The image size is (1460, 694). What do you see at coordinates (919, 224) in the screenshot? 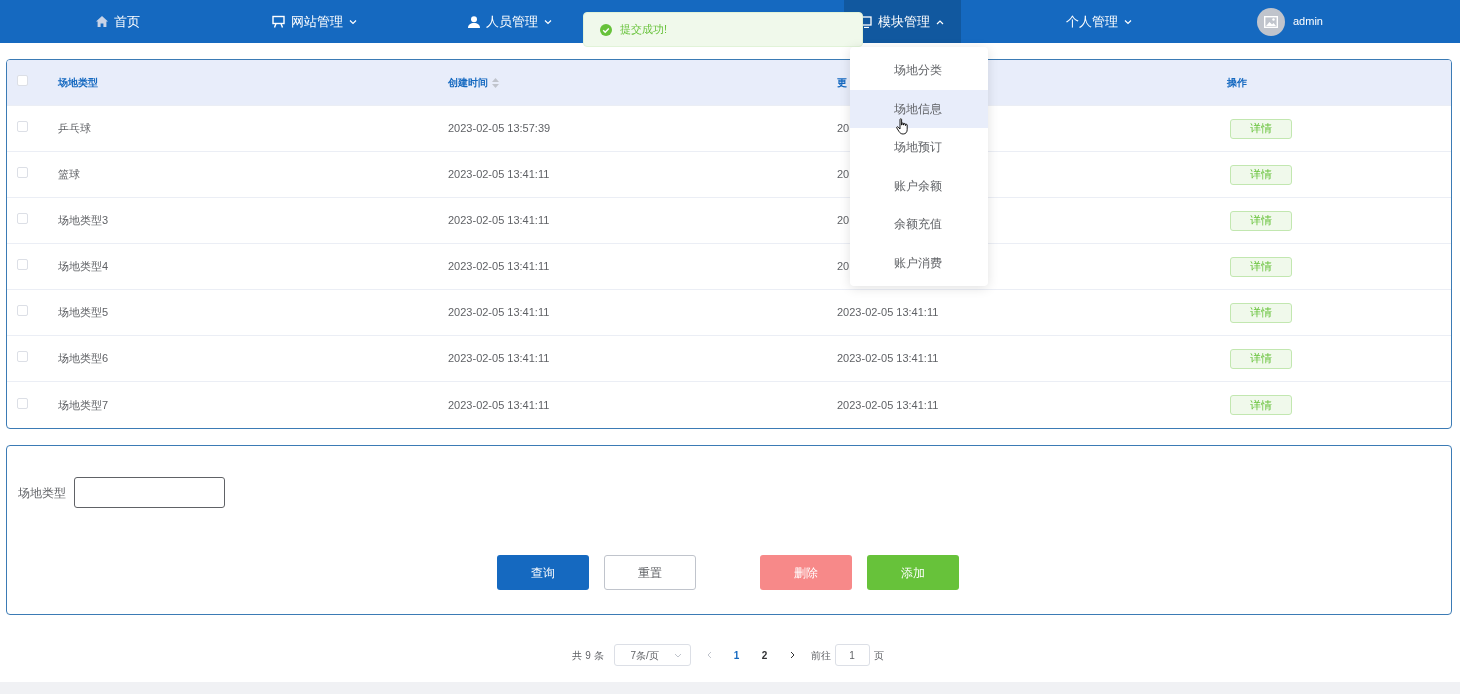
I see `menu-item: 余额充值` at bounding box center [919, 224].